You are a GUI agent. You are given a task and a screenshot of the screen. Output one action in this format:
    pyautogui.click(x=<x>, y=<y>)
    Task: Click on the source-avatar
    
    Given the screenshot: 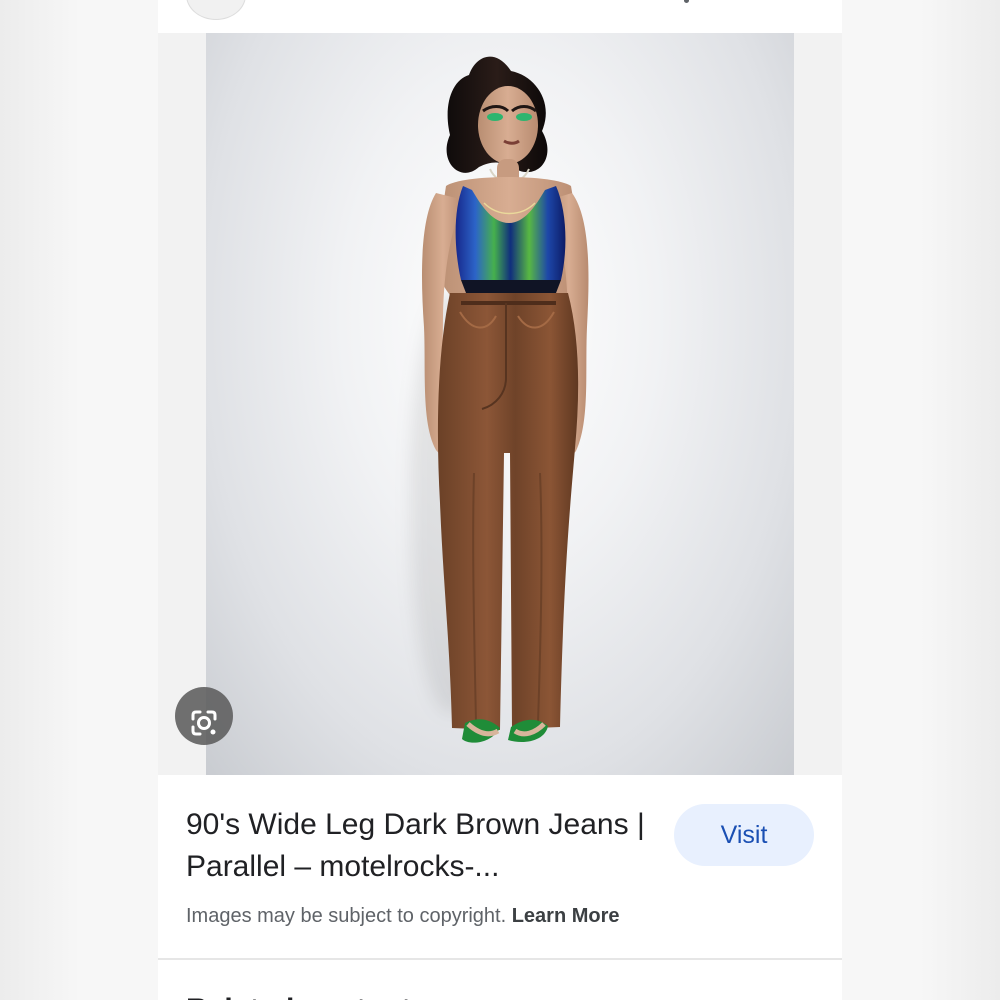 What is the action you would take?
    pyautogui.click(x=216, y=10)
    